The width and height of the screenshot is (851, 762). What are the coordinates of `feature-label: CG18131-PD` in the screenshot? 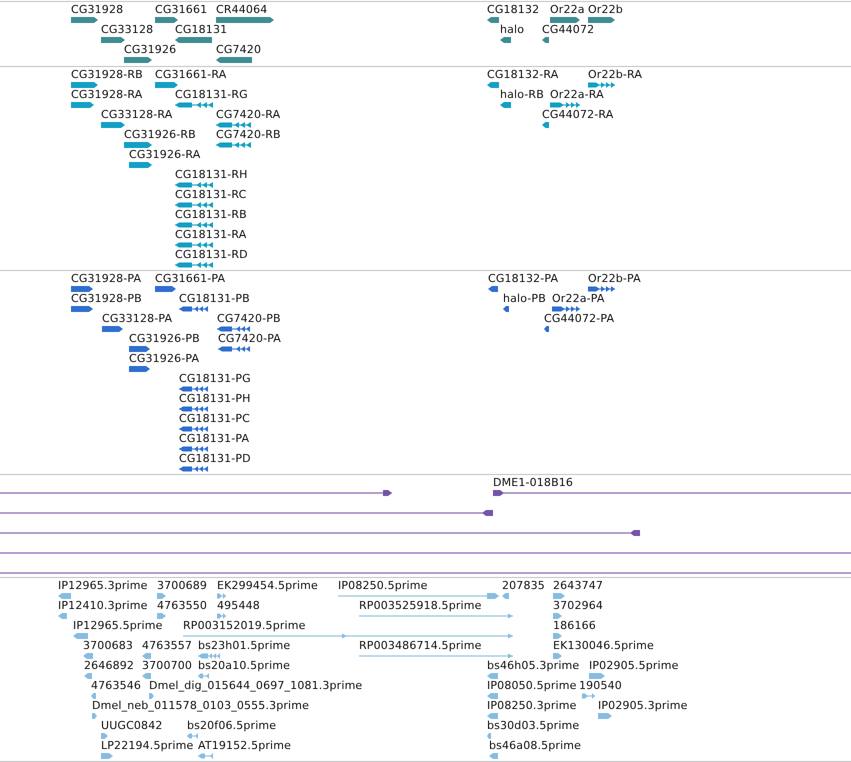 It's located at (215, 458).